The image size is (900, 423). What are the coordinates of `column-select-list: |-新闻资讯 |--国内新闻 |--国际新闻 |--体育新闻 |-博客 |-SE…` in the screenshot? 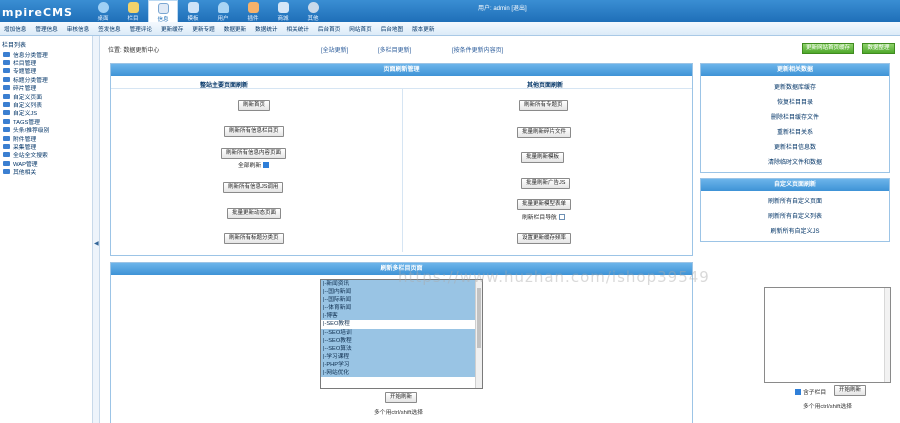 It's located at (401, 334).